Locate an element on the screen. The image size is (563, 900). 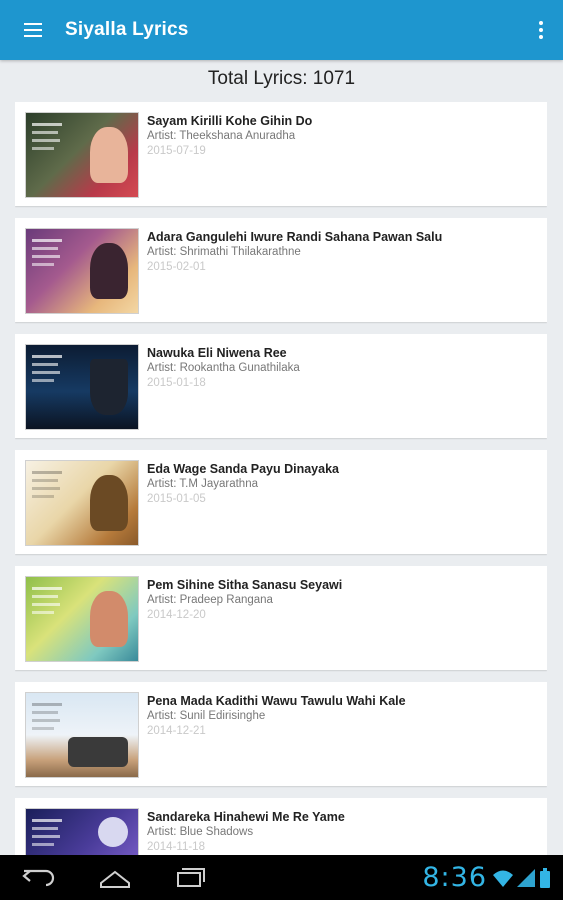
song-date: 2014-12-21 is located at coordinates (176, 731).